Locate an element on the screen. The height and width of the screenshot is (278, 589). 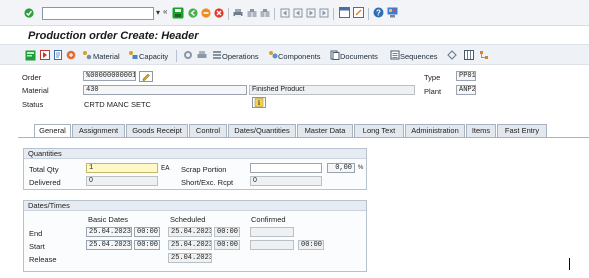
pencil-icon is located at coordinates (146, 77).